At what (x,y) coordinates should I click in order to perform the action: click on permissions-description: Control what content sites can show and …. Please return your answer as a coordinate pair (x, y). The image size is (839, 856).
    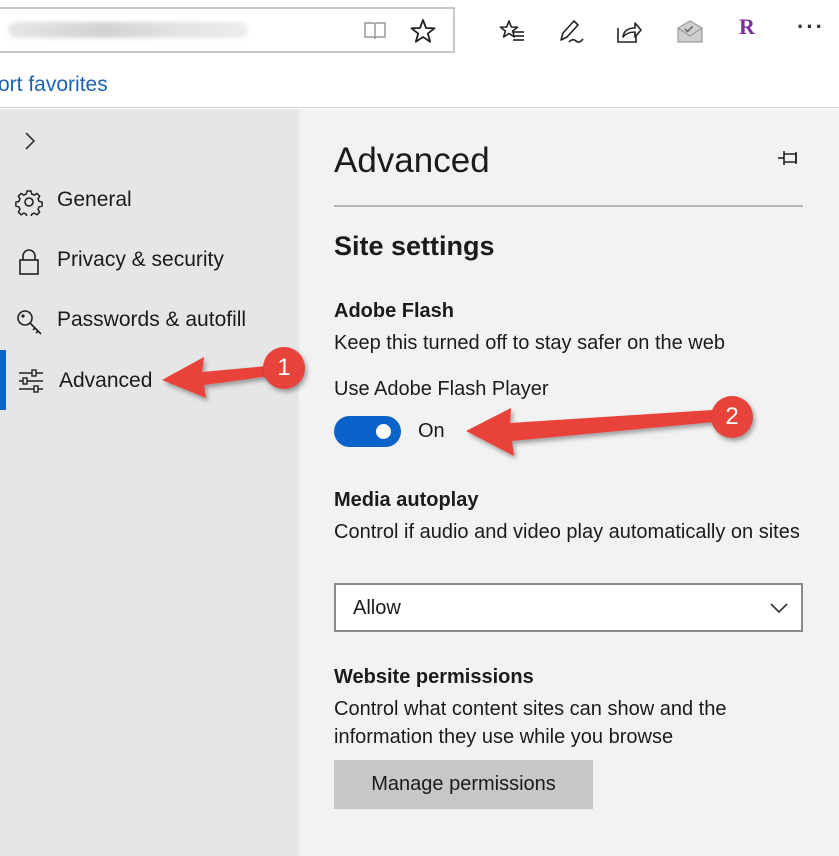
    Looking at the image, I should click on (530, 723).